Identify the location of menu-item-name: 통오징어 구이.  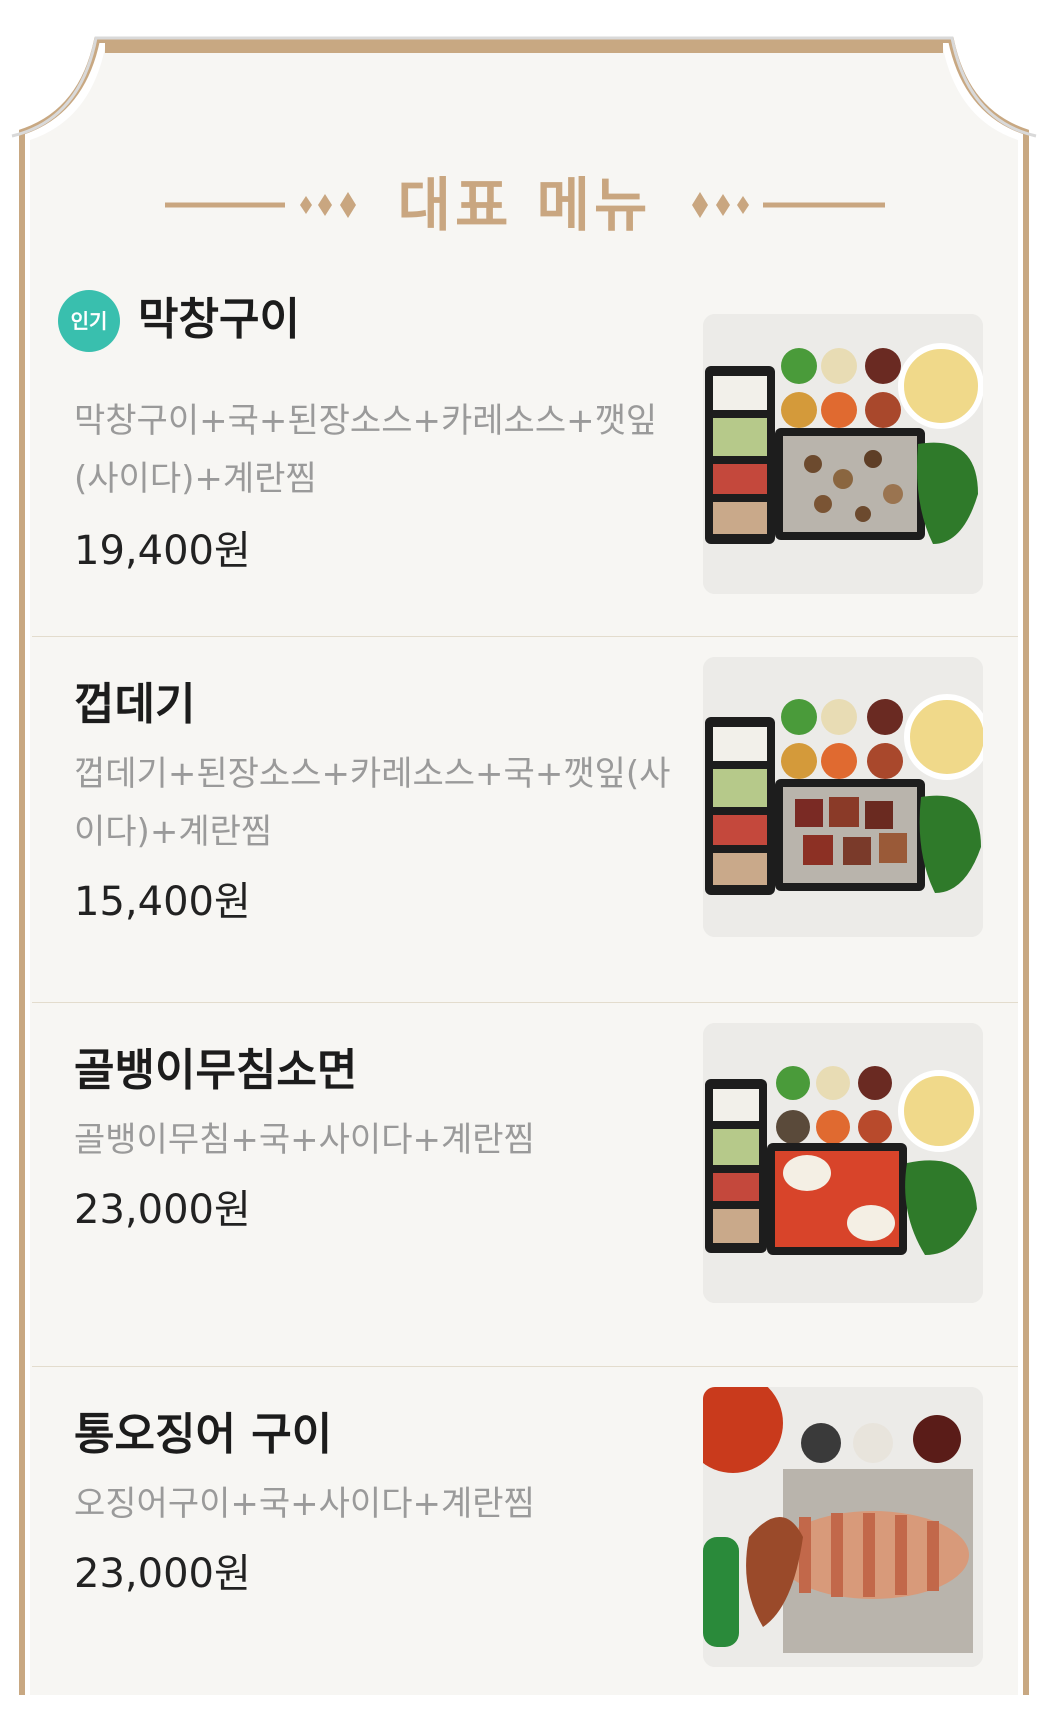
(203, 1434).